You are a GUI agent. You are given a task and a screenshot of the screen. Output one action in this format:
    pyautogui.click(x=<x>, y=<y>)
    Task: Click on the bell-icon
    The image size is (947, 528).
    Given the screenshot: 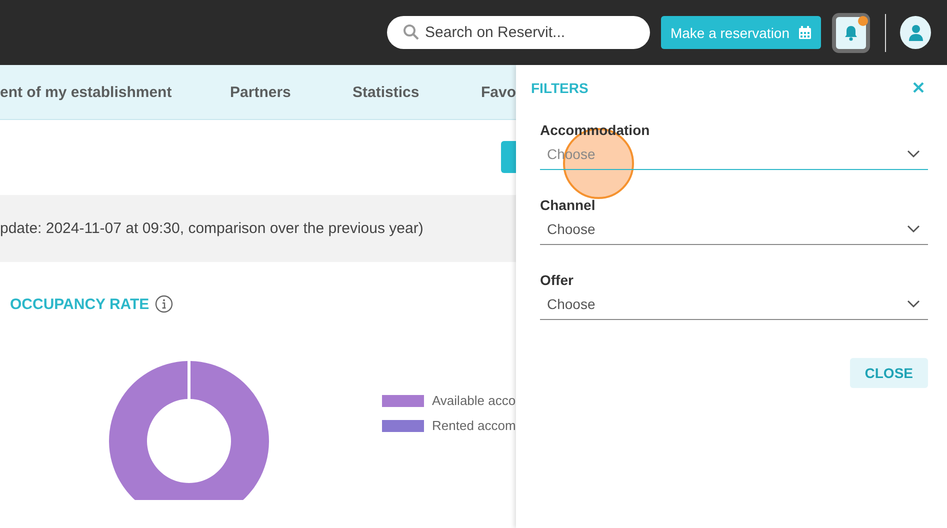 What is the action you would take?
    pyautogui.click(x=851, y=32)
    